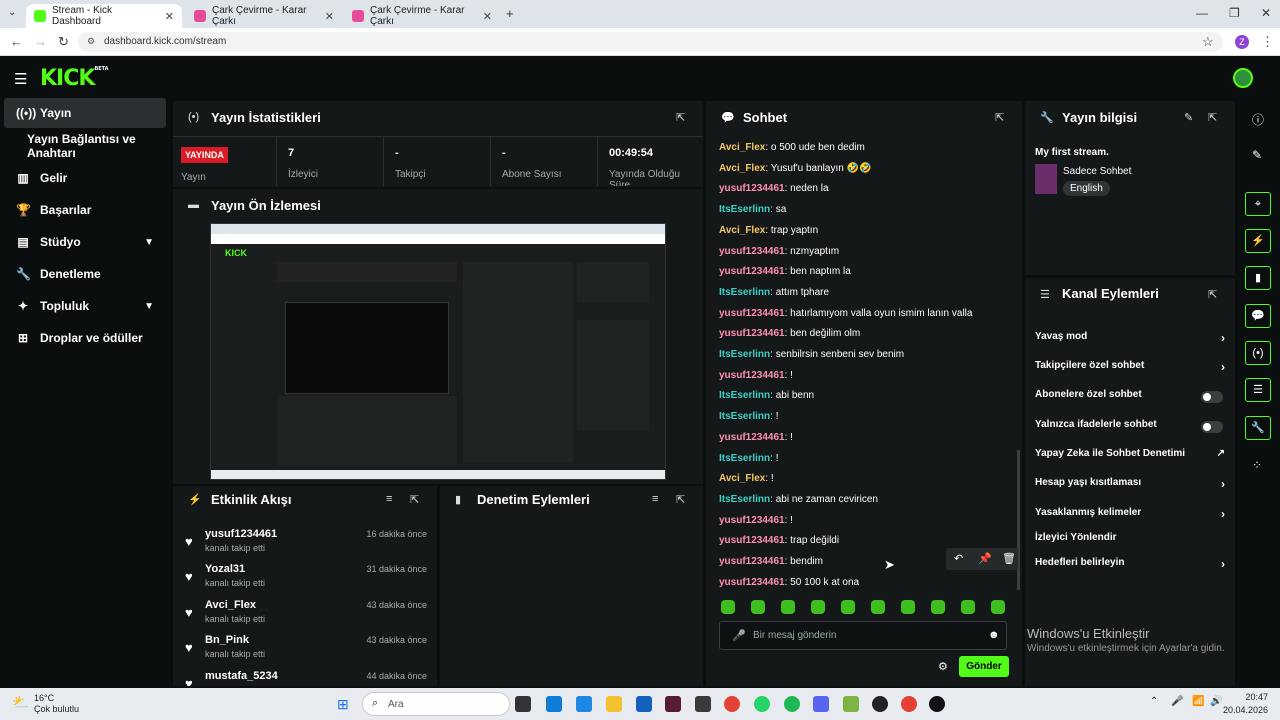  What do you see at coordinates (1009, 558) in the screenshot?
I see `delete-icon: 🗑` at bounding box center [1009, 558].